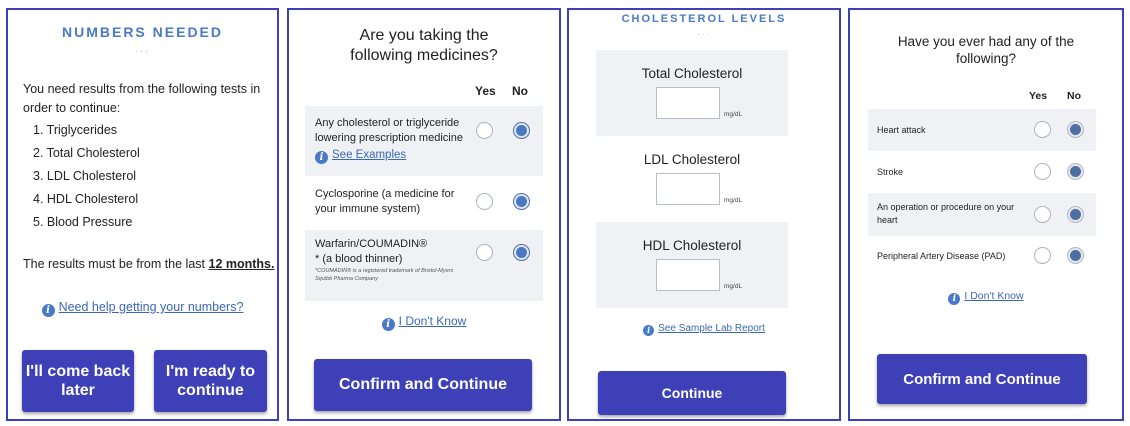  I want to click on condition-label: An operation or procedure on your heart, so click(946, 213).